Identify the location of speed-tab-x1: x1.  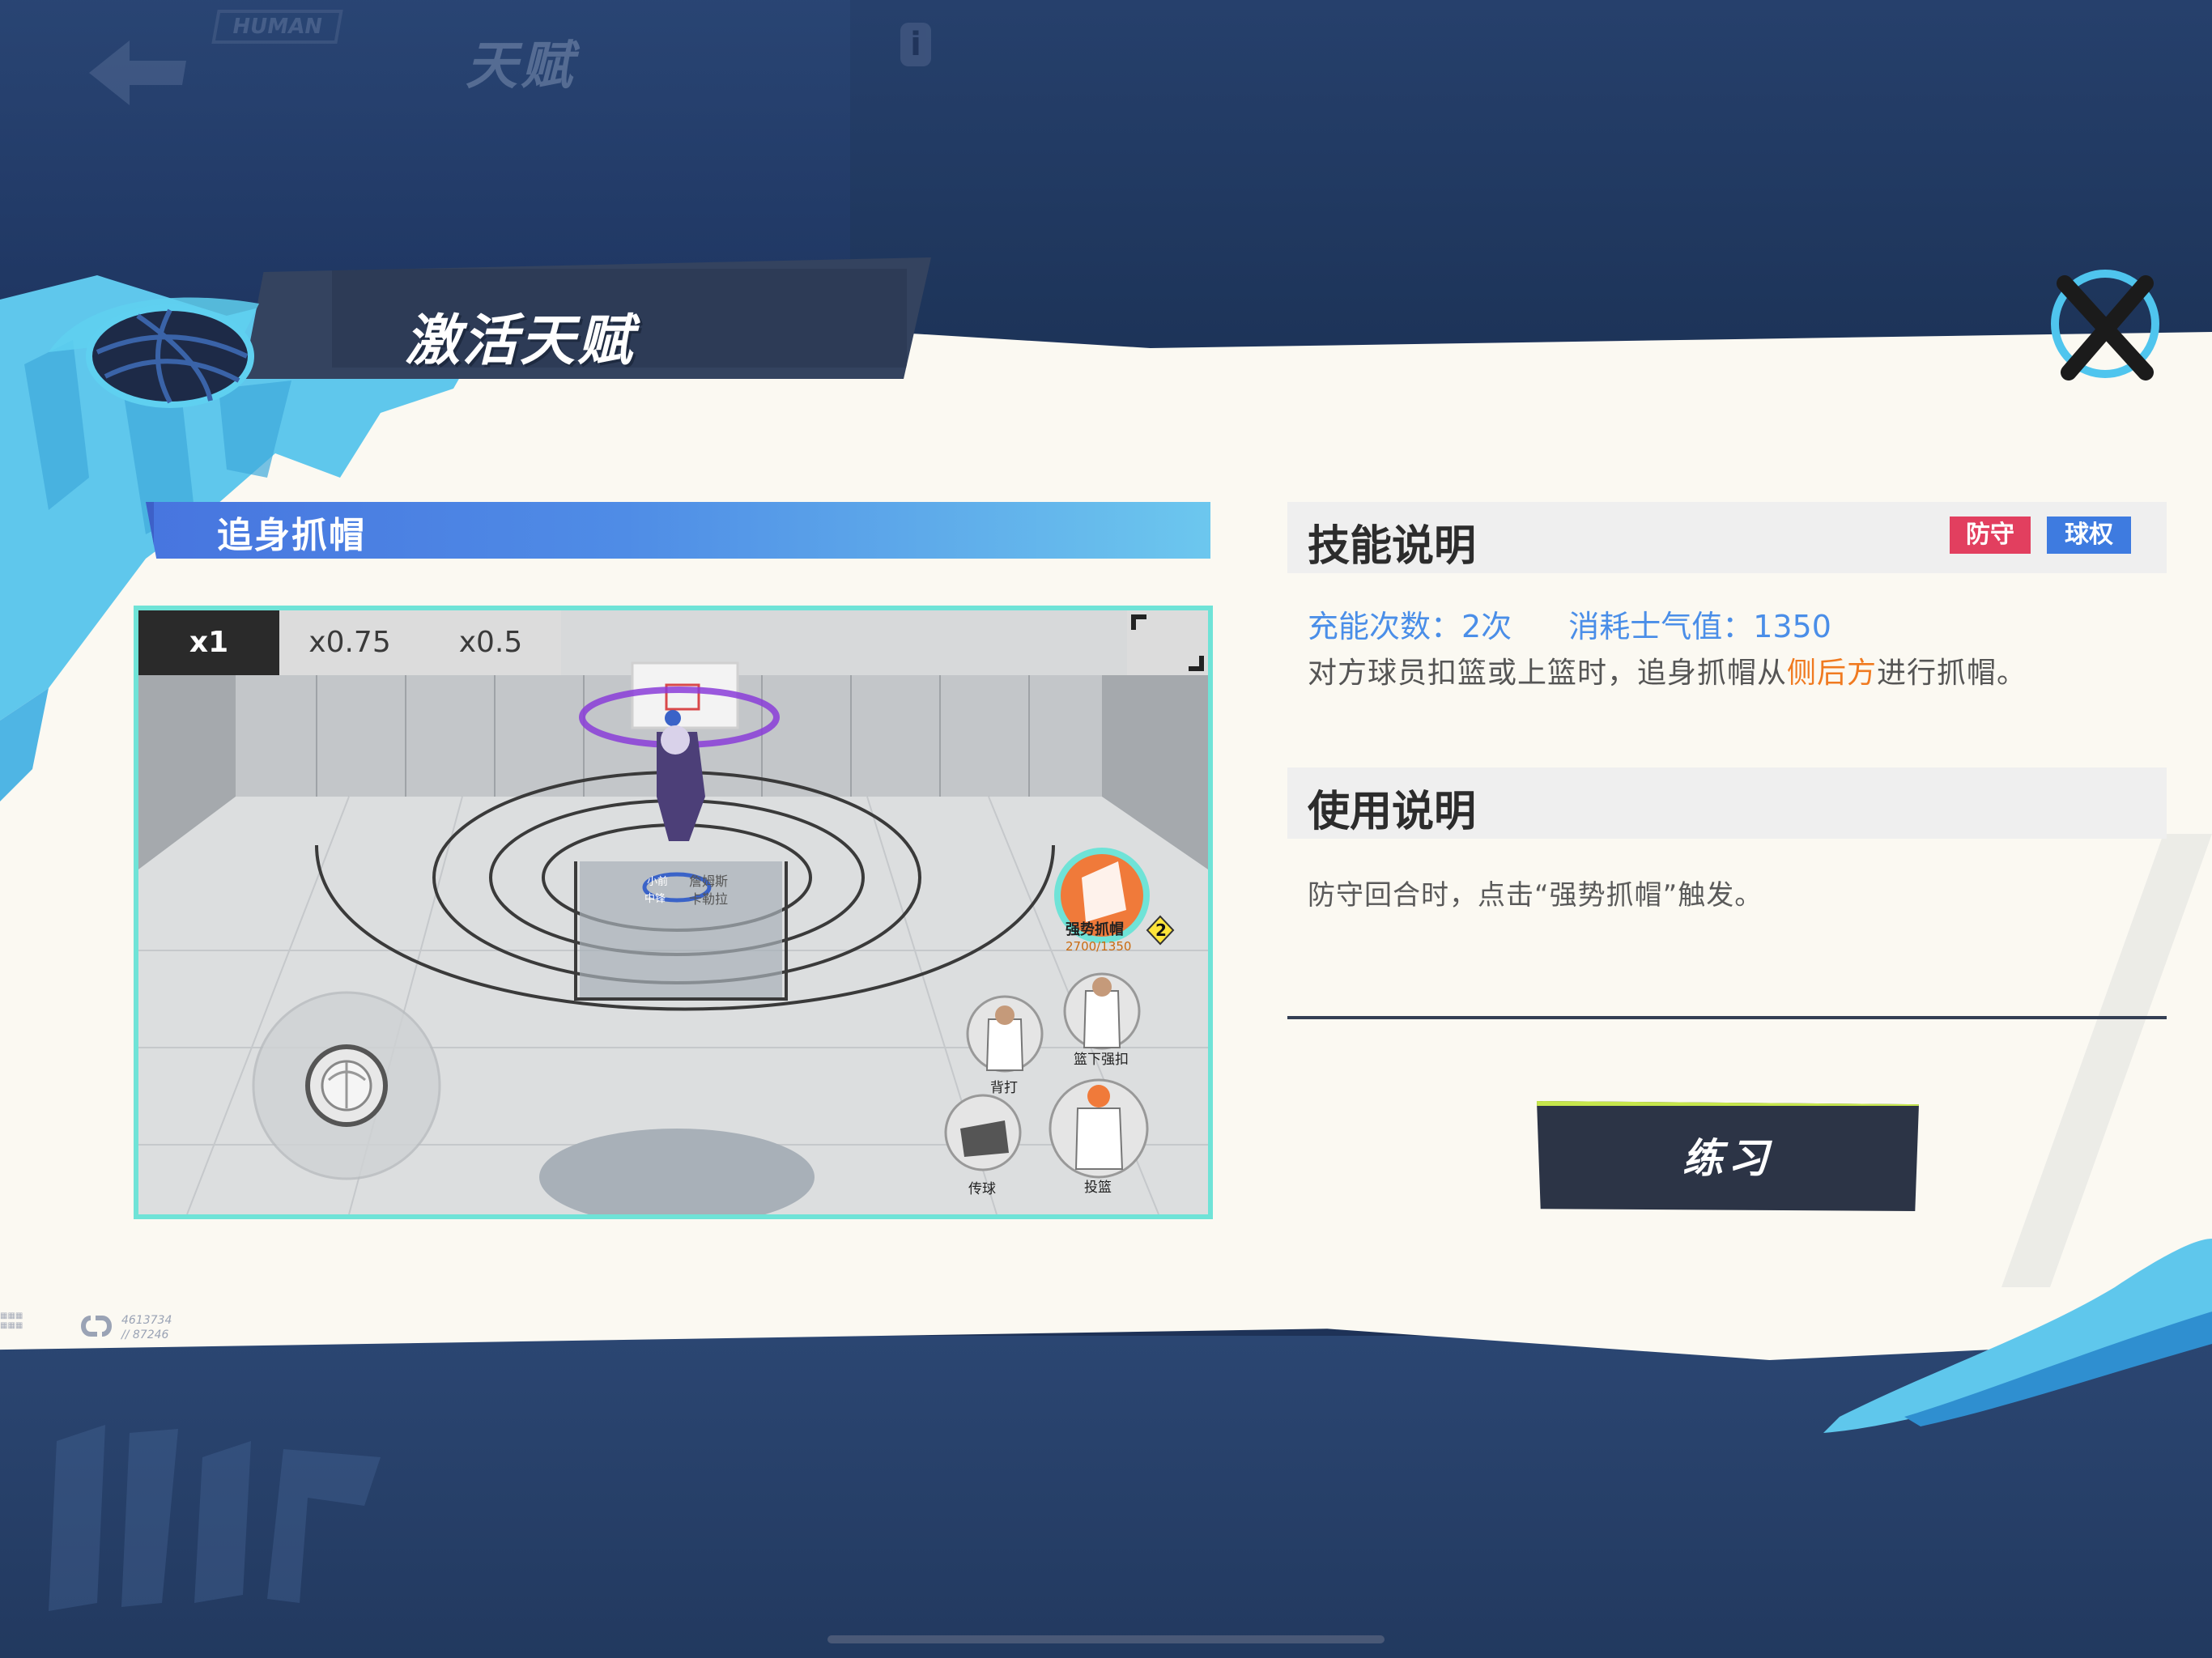
(209, 642).